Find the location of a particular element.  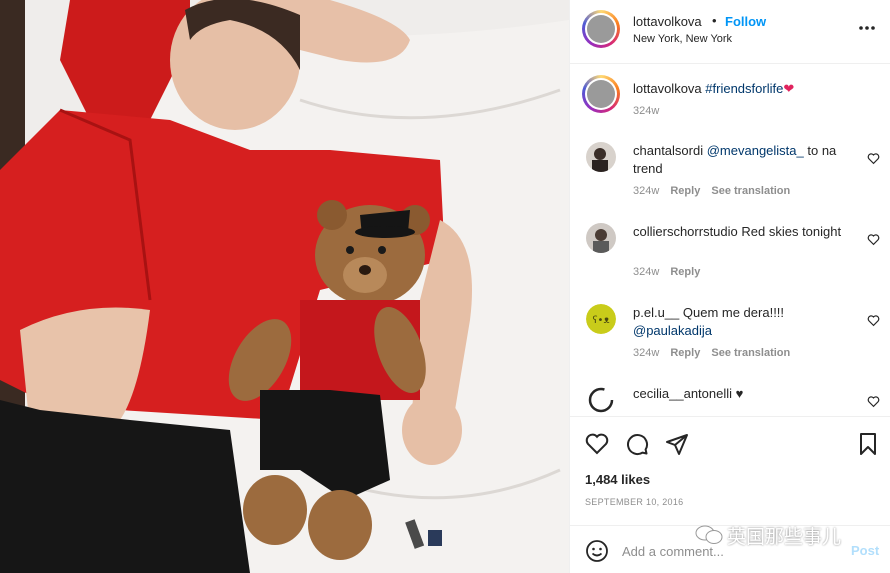

author-avatar-image is located at coordinates (601, 29).